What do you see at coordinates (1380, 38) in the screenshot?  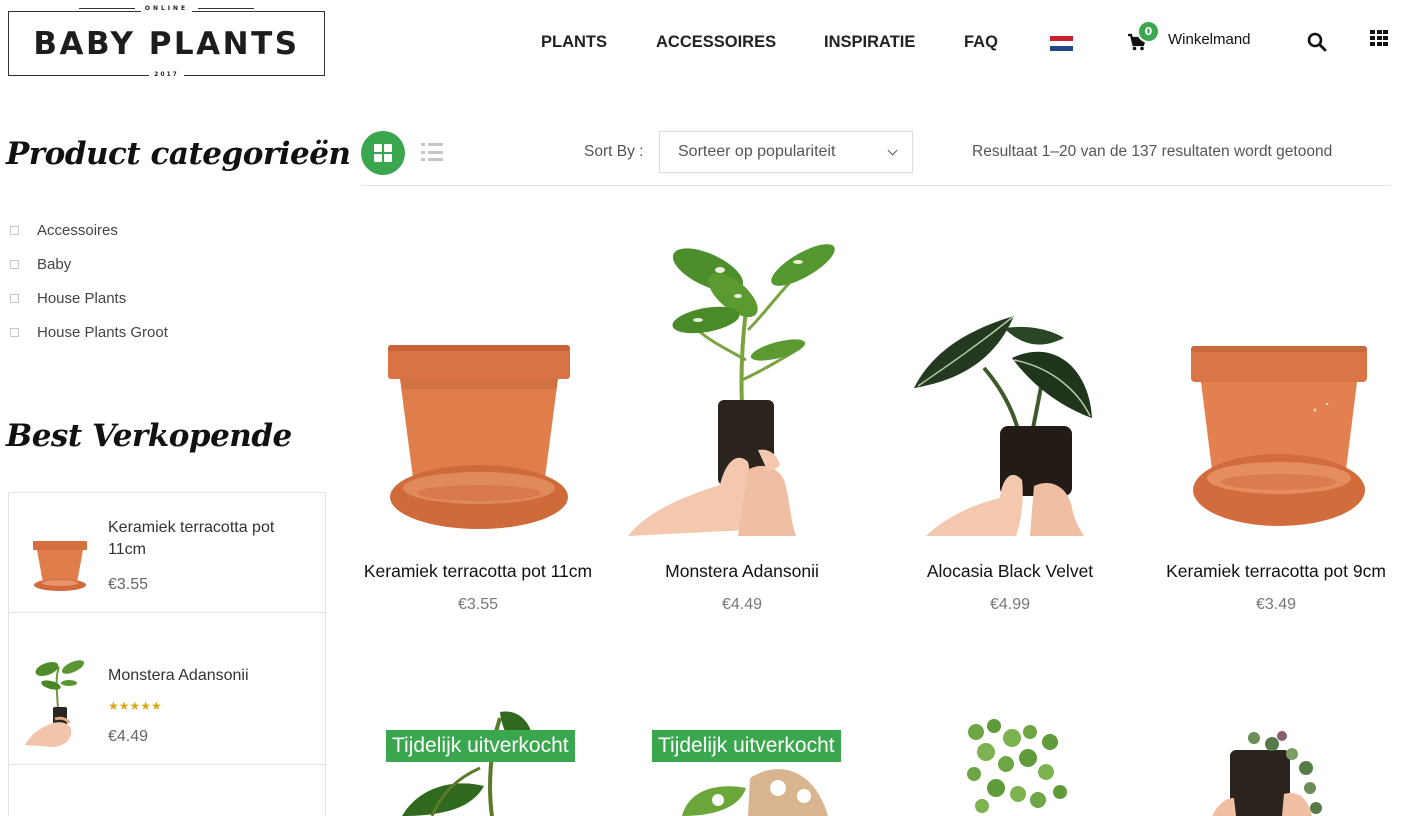 I see `apps-grid-icon` at bounding box center [1380, 38].